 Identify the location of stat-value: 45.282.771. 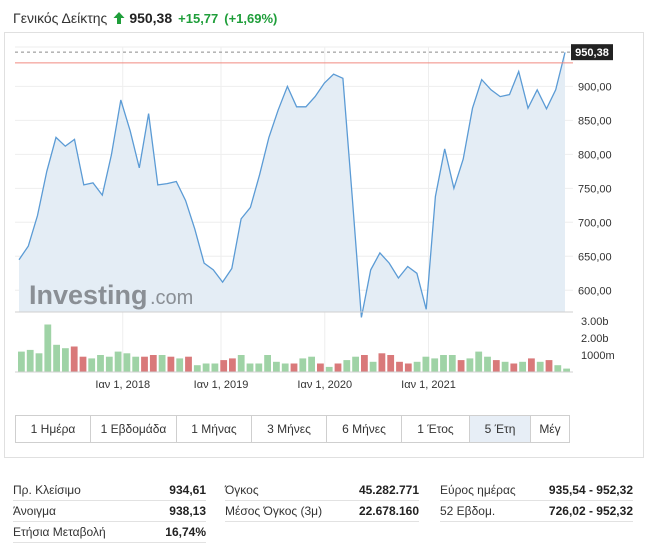
(388, 490).